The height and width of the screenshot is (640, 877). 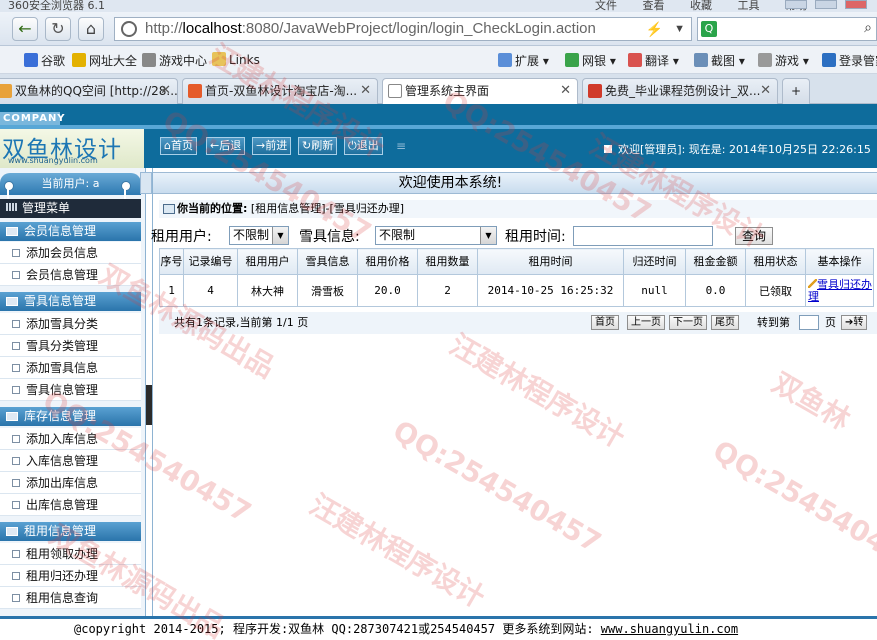 What do you see at coordinates (272, 146) in the screenshot?
I see `forward-nav-button: →前进` at bounding box center [272, 146].